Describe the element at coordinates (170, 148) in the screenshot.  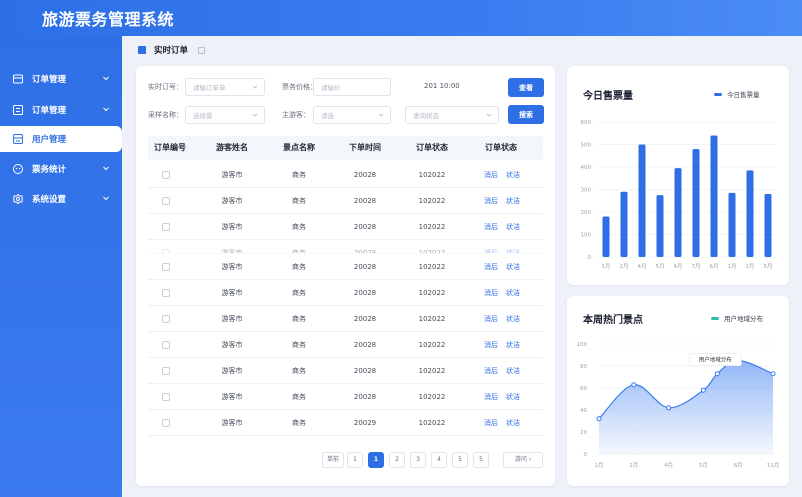
I see `column-header: 订单编号` at that location.